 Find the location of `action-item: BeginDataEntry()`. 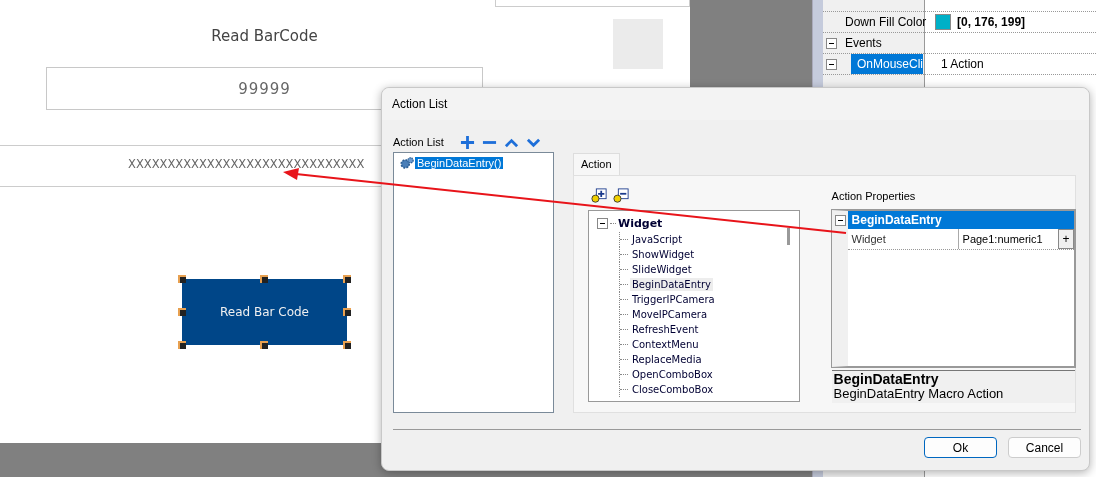

action-item: BeginDataEntry() is located at coordinates (459, 163).